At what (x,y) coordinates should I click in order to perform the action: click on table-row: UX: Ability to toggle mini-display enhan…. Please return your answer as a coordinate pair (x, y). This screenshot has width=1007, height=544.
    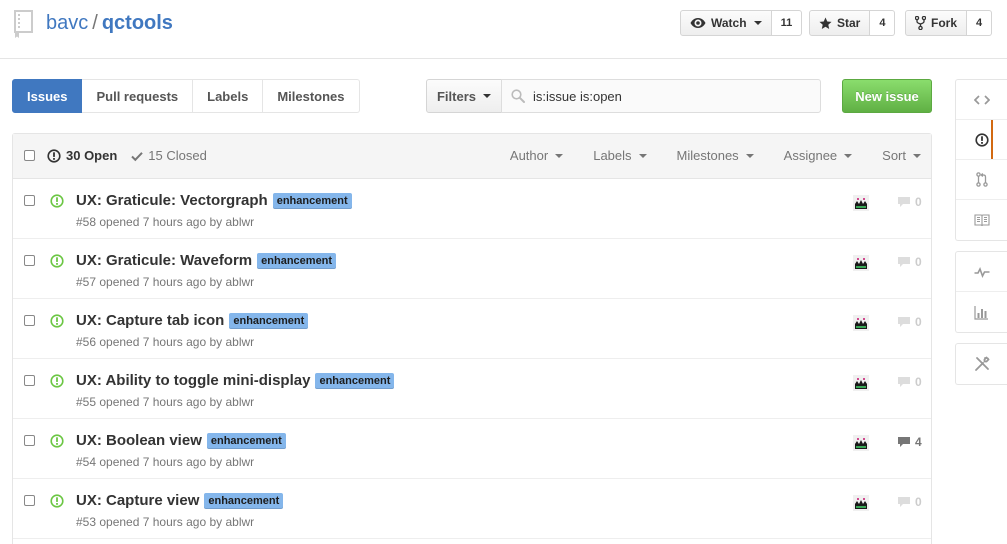
    Looking at the image, I should click on (472, 389).